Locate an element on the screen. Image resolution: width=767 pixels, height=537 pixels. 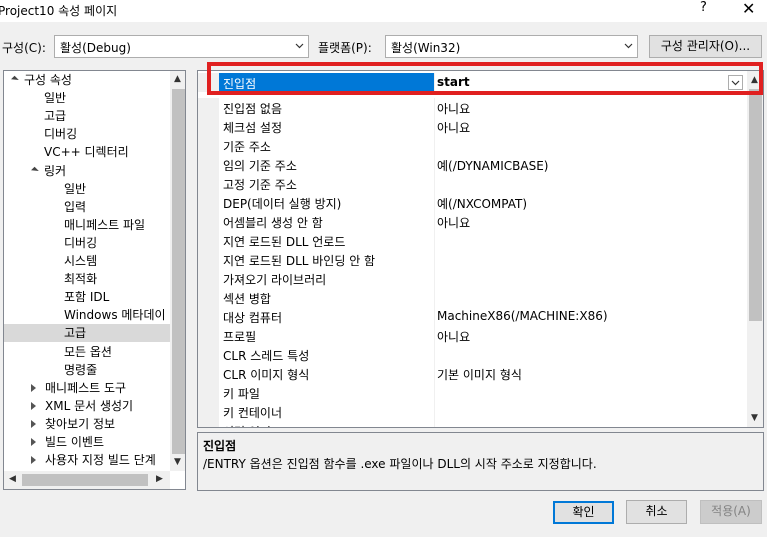
tree-item: 명령줄 is located at coordinates (80, 370).